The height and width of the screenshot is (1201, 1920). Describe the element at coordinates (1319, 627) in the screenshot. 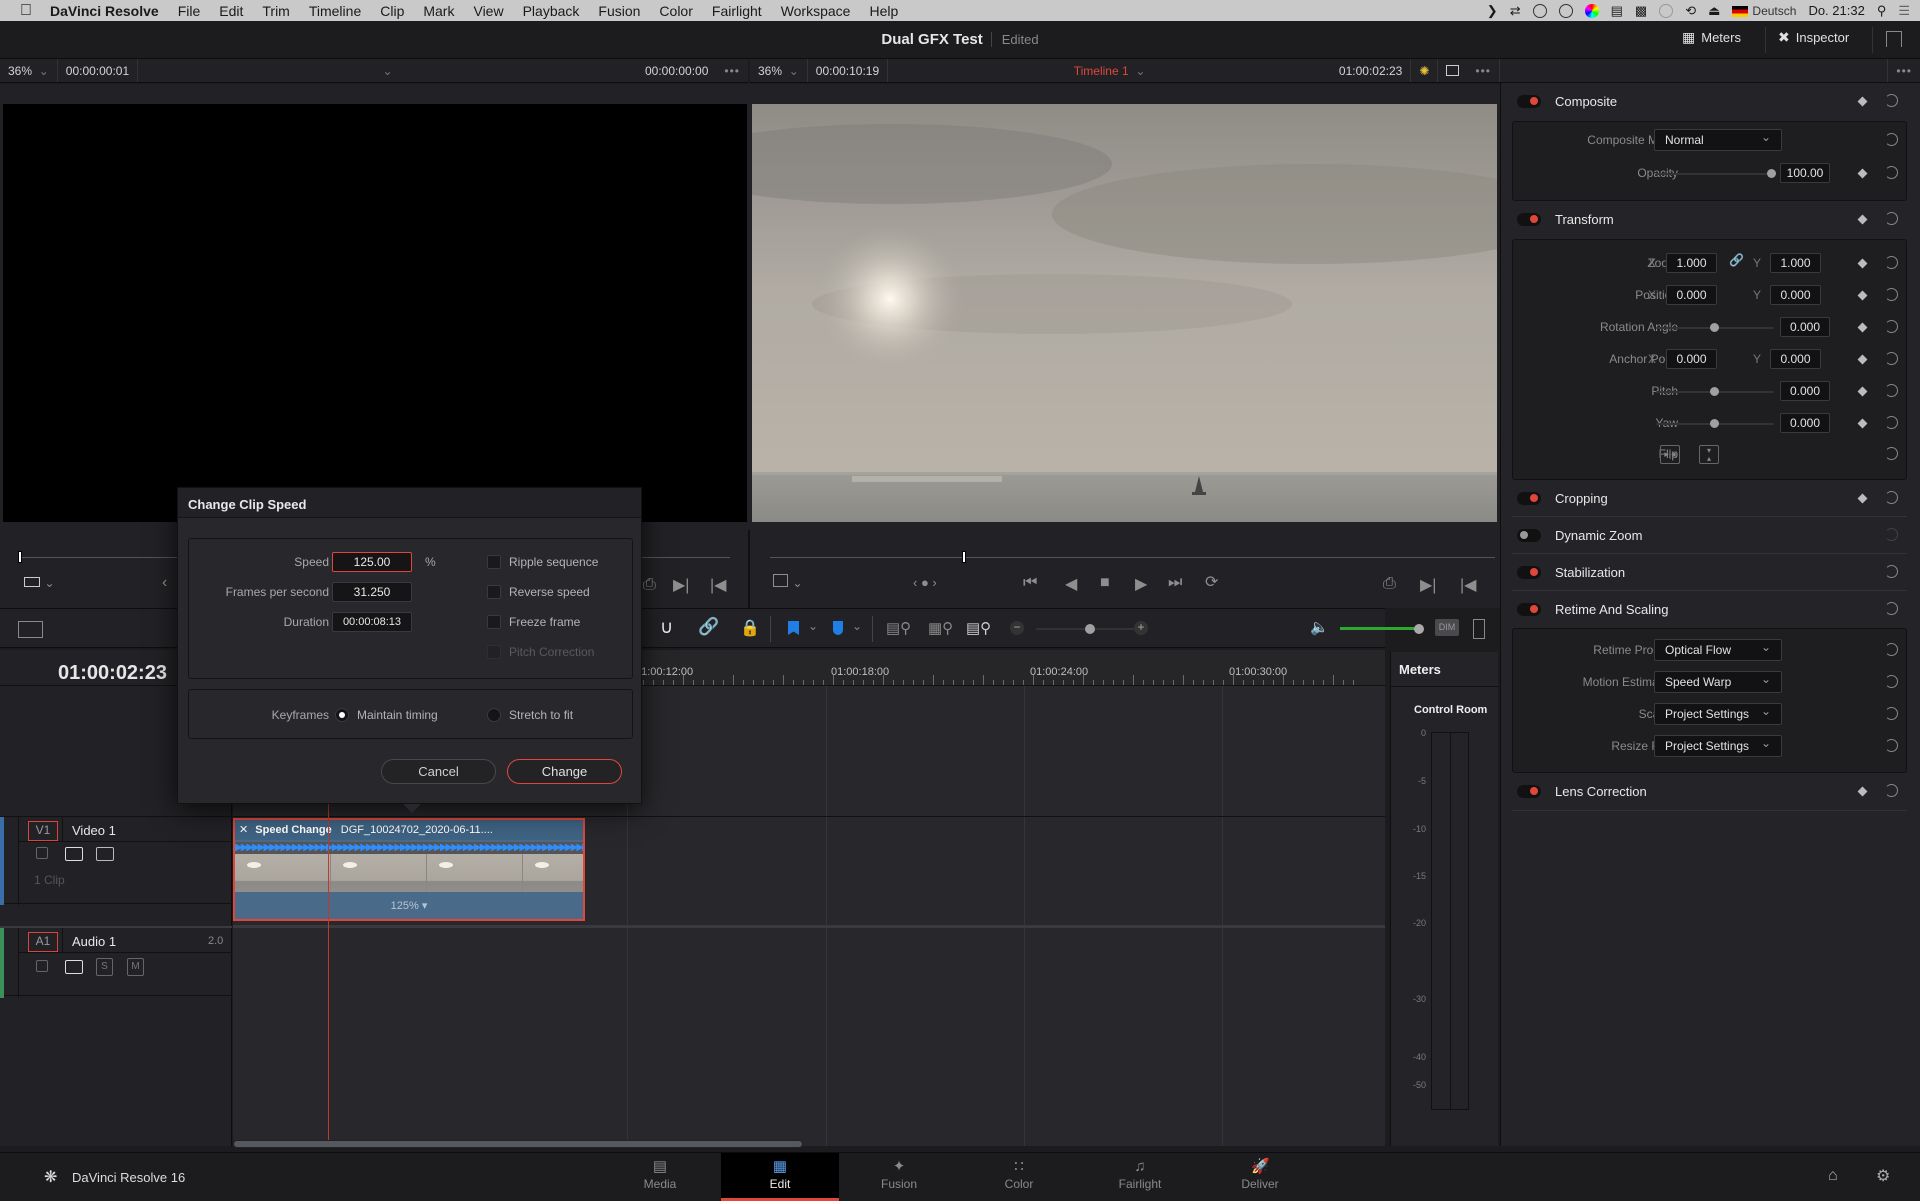

I see `speaker-icon: 🔈` at that location.